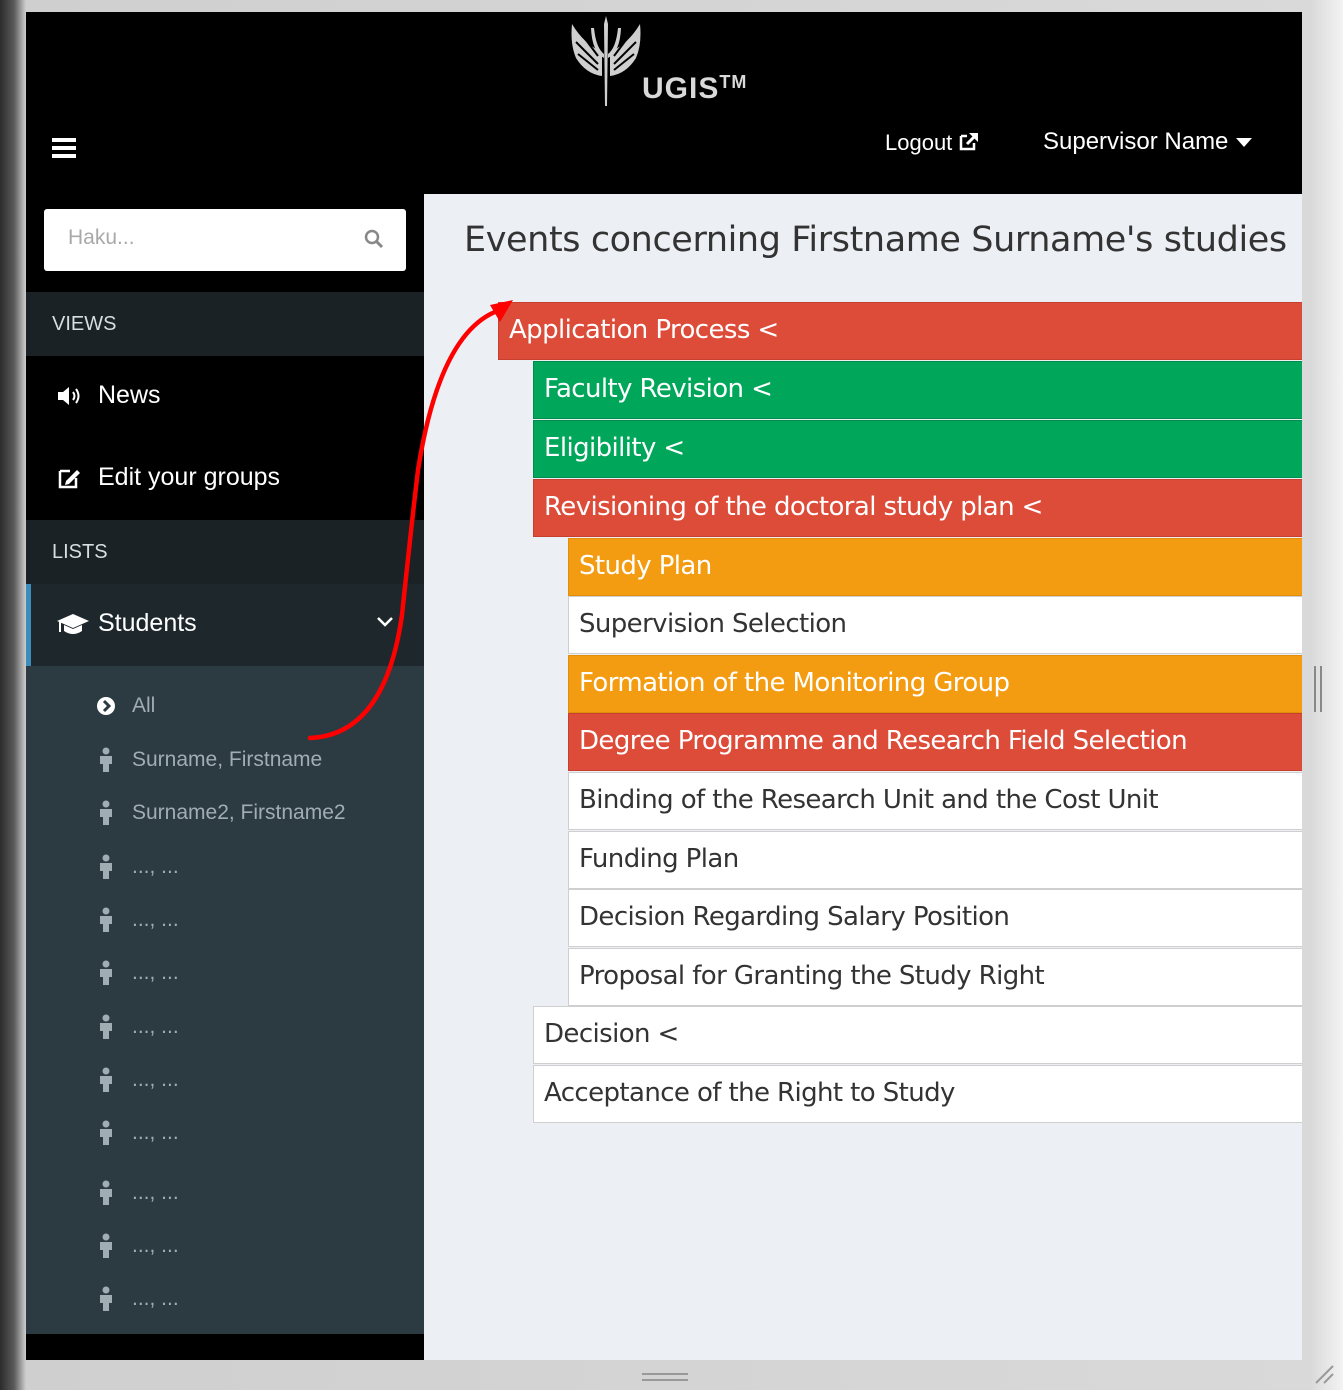  I want to click on hamburger-menu-icon, so click(64, 148).